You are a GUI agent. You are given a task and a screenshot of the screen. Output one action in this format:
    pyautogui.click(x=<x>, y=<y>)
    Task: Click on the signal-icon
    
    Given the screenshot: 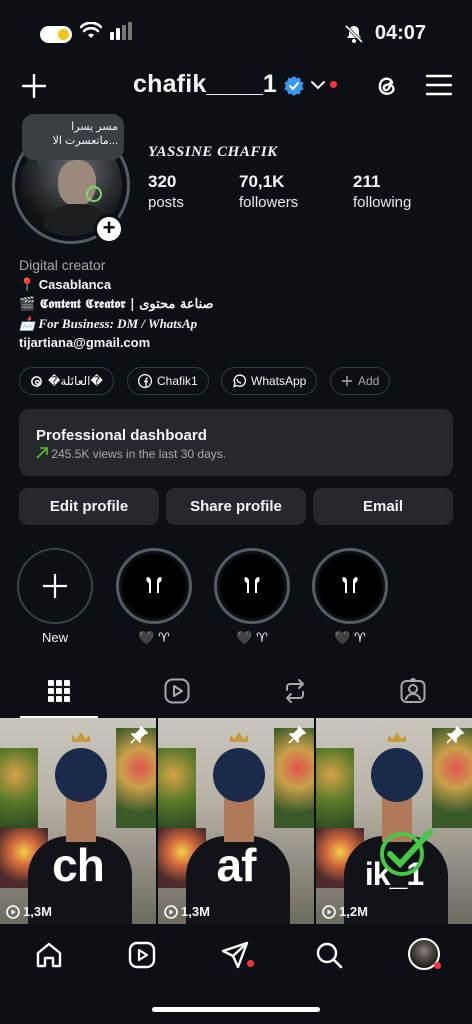 What is the action you would take?
    pyautogui.click(x=121, y=31)
    